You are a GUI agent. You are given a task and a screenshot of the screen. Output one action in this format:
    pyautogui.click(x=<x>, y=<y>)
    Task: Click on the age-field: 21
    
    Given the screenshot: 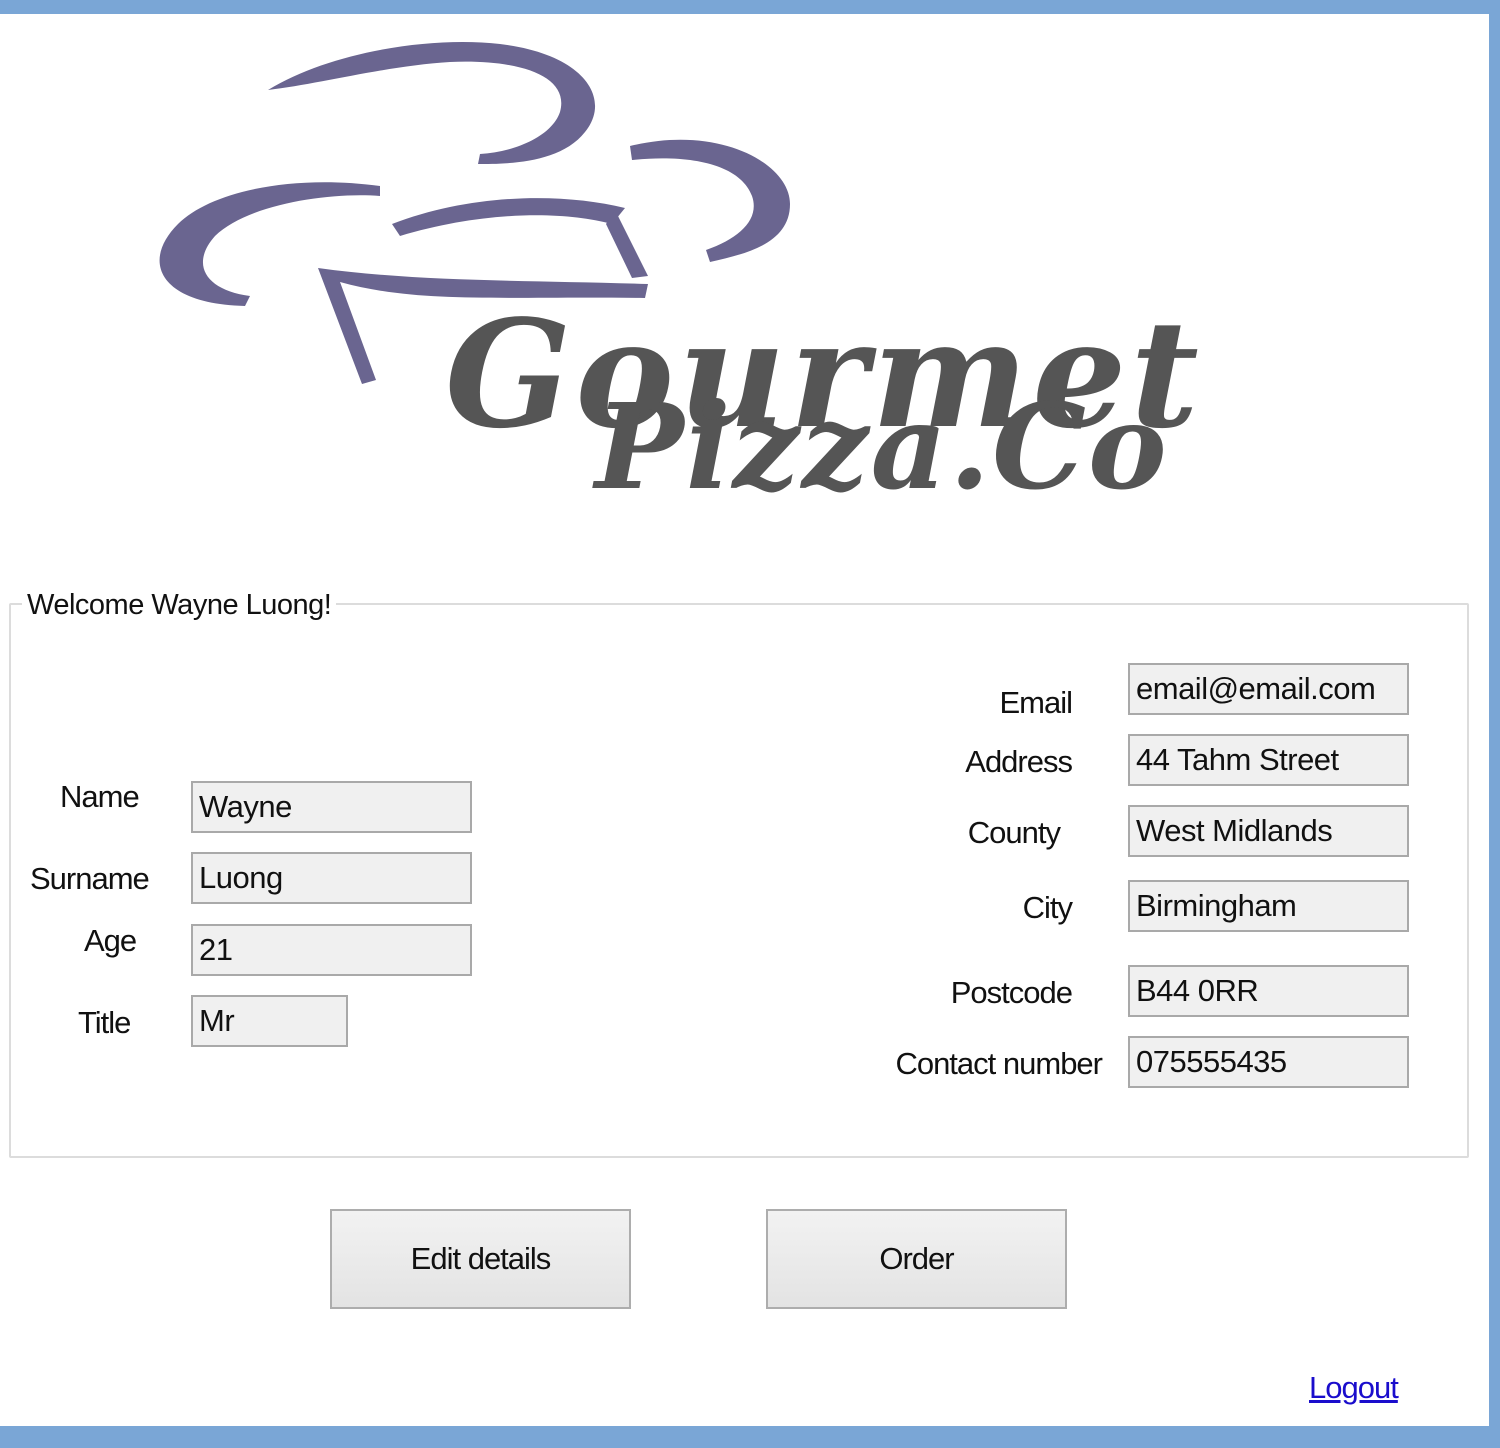 What is the action you would take?
    pyautogui.click(x=331, y=950)
    